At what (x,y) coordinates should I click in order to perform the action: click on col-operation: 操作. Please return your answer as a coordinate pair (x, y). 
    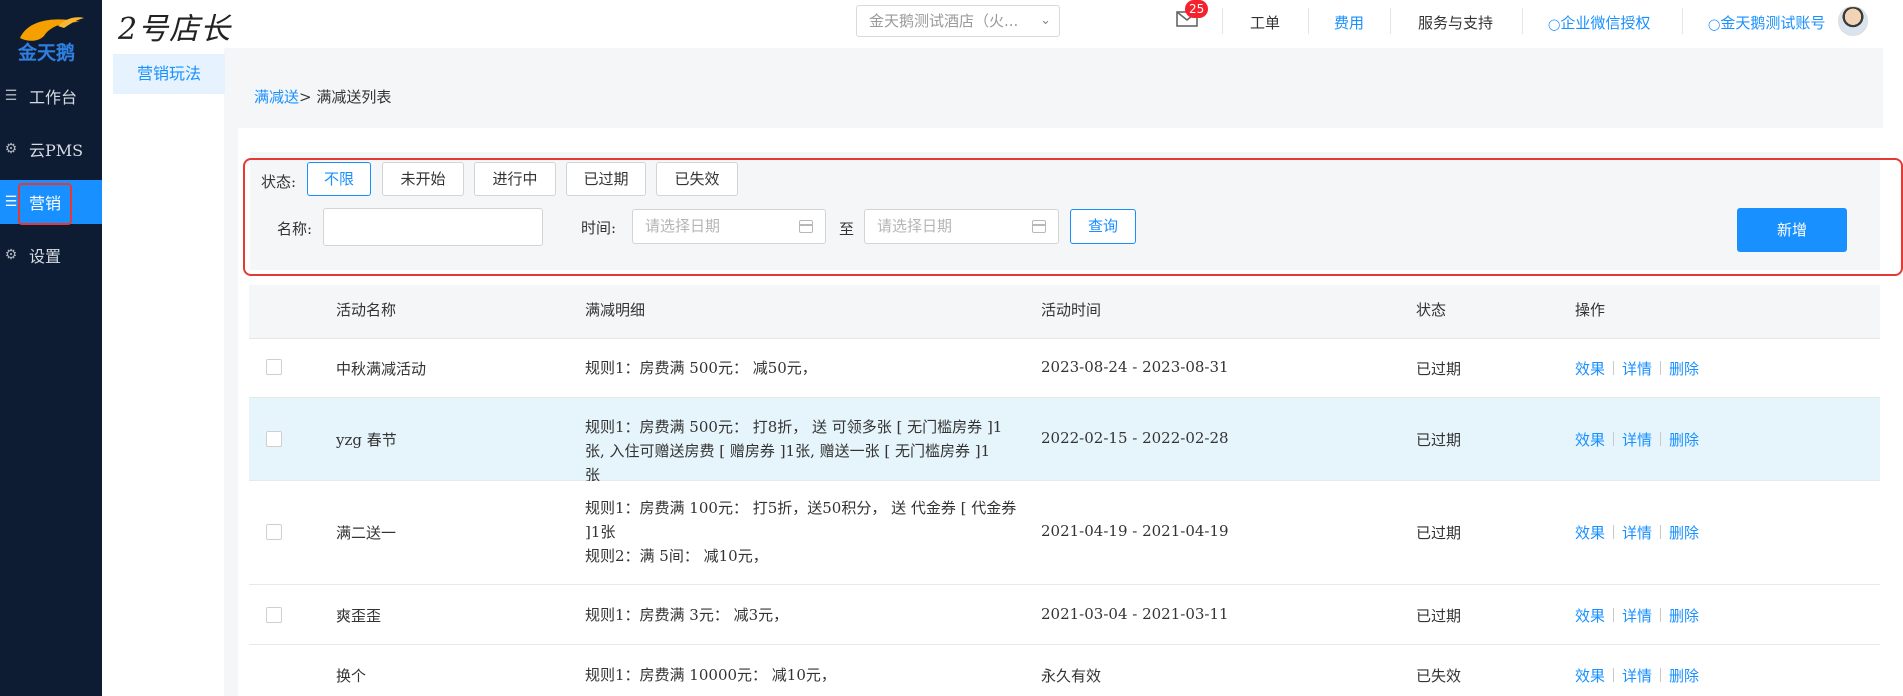
    Looking at the image, I should click on (1590, 310).